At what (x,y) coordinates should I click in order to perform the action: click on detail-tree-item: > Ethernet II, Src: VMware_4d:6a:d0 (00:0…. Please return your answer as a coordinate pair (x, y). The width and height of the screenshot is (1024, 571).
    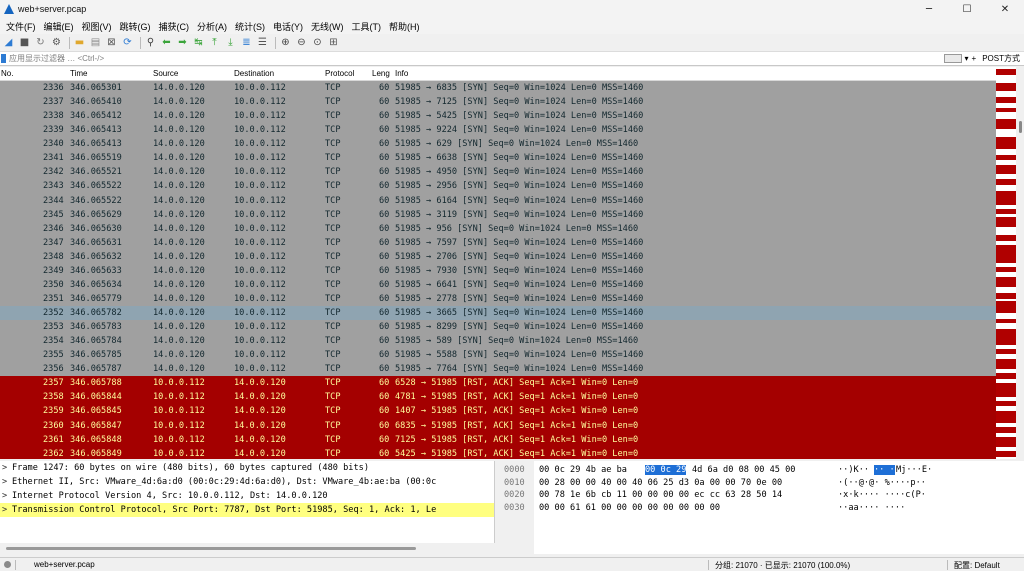
    Looking at the image, I should click on (247, 482).